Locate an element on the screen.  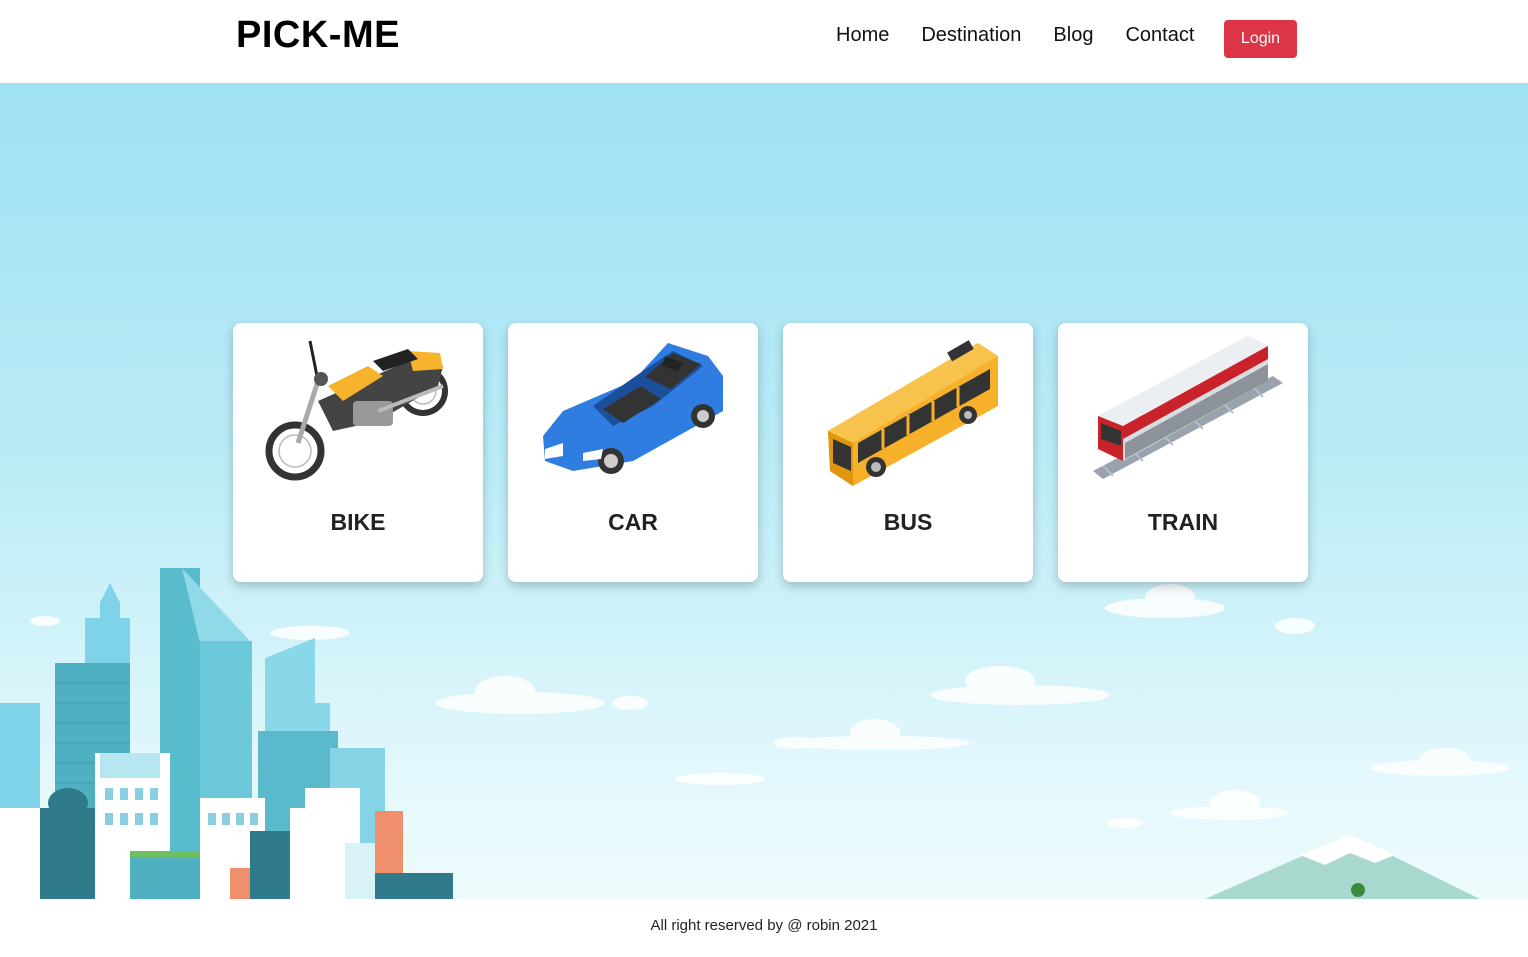
train-card-title: TRAIN is located at coordinates (1183, 522).